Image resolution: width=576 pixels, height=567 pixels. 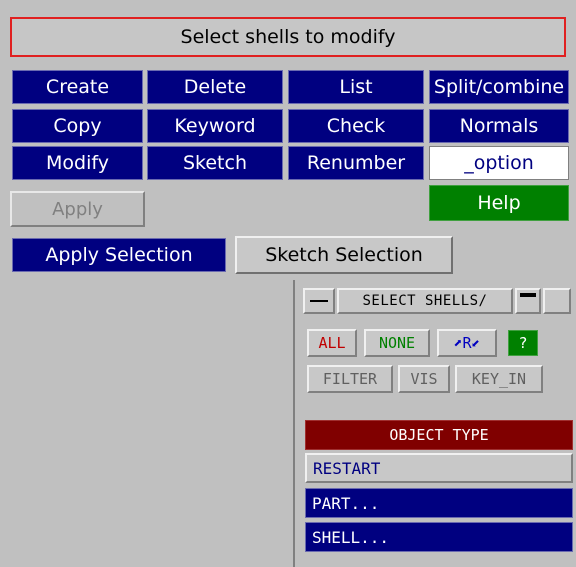 I want to click on select-all-button: ALL, so click(x=332, y=343).